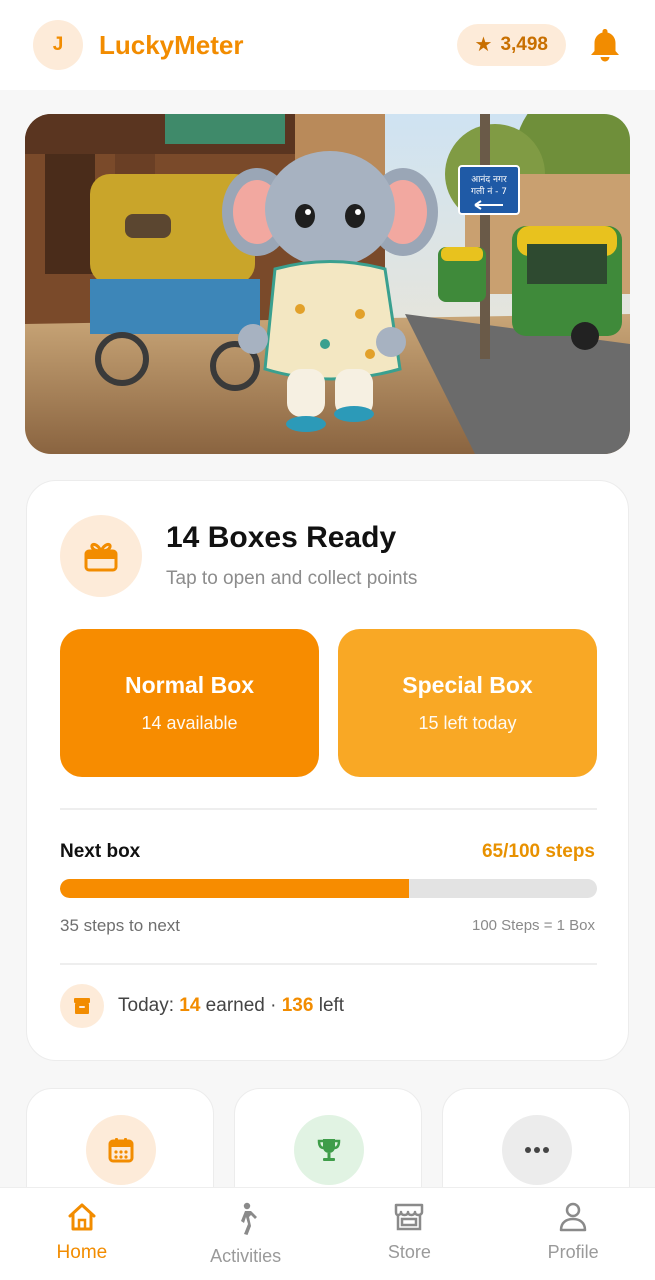 The width and height of the screenshot is (655, 1280). What do you see at coordinates (101, 556) in the screenshot?
I see `gift-icon` at bounding box center [101, 556].